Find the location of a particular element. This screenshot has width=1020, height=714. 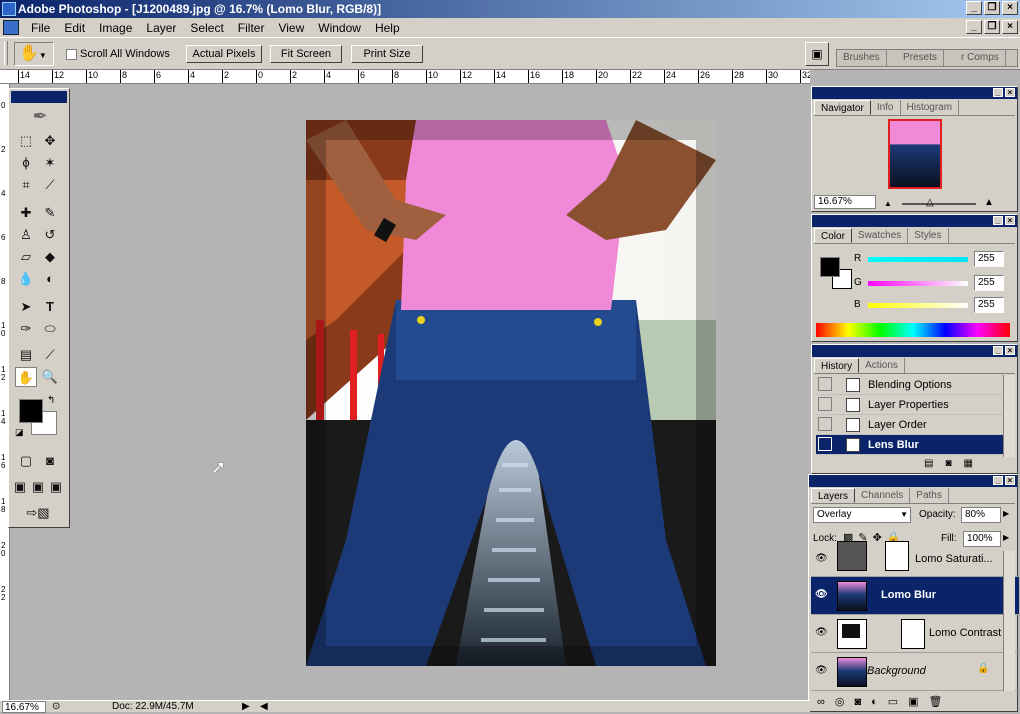

history-brush-tool-icon: ↺ is located at coordinates (50, 235).